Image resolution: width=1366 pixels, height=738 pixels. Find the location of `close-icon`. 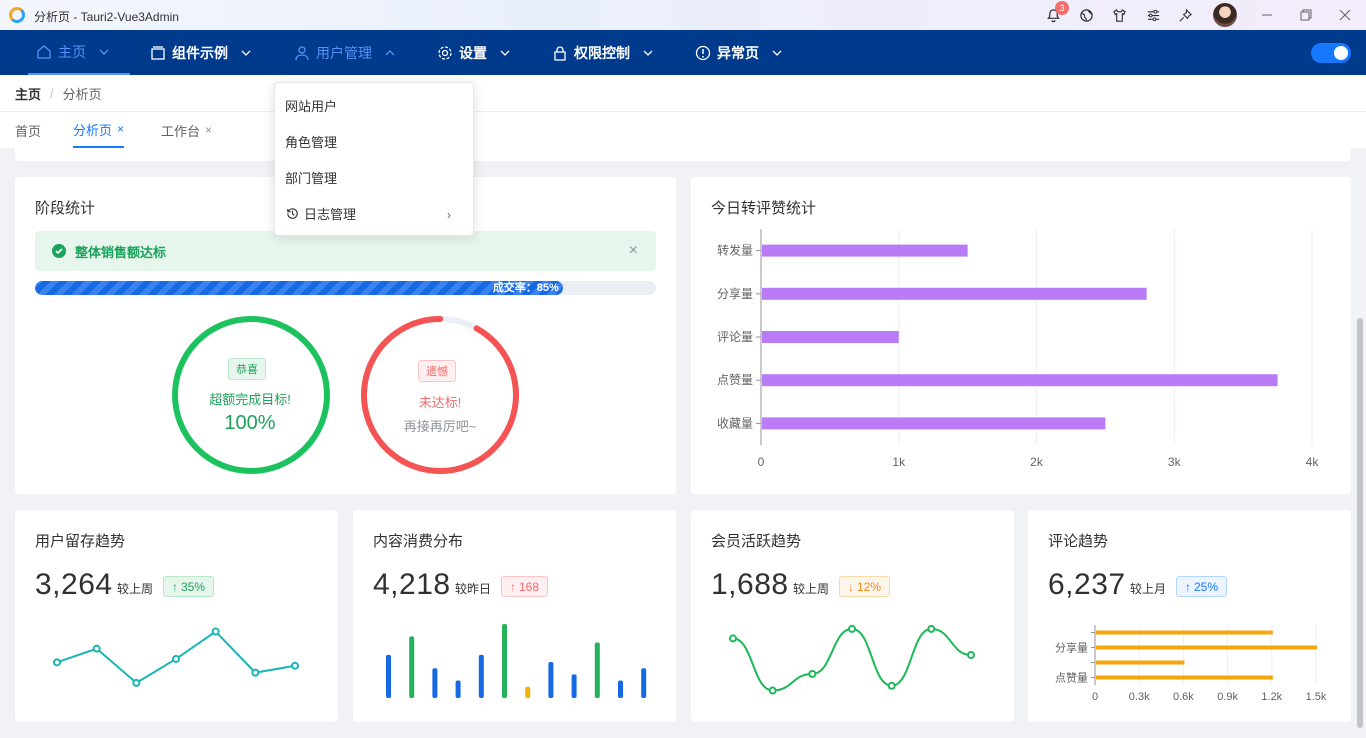

close-icon is located at coordinates (1345, 15).